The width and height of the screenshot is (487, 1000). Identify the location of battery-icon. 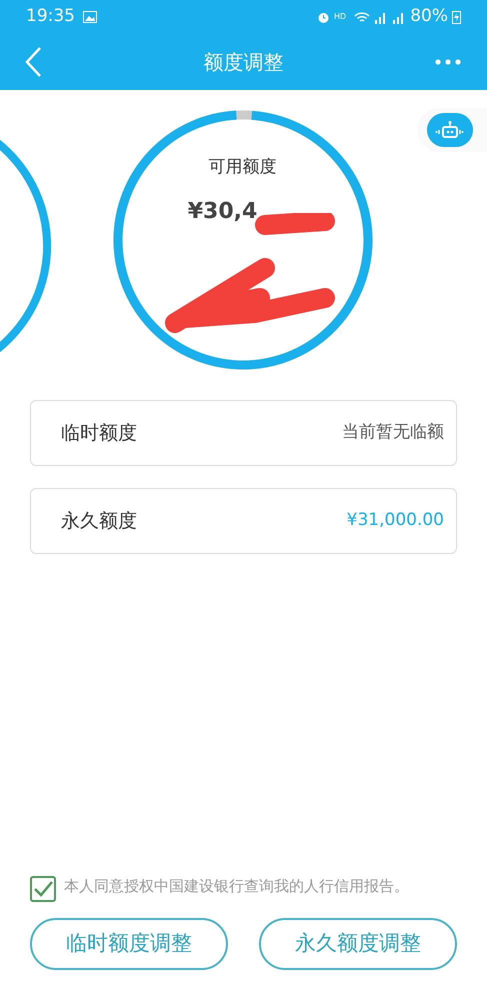
(456, 17).